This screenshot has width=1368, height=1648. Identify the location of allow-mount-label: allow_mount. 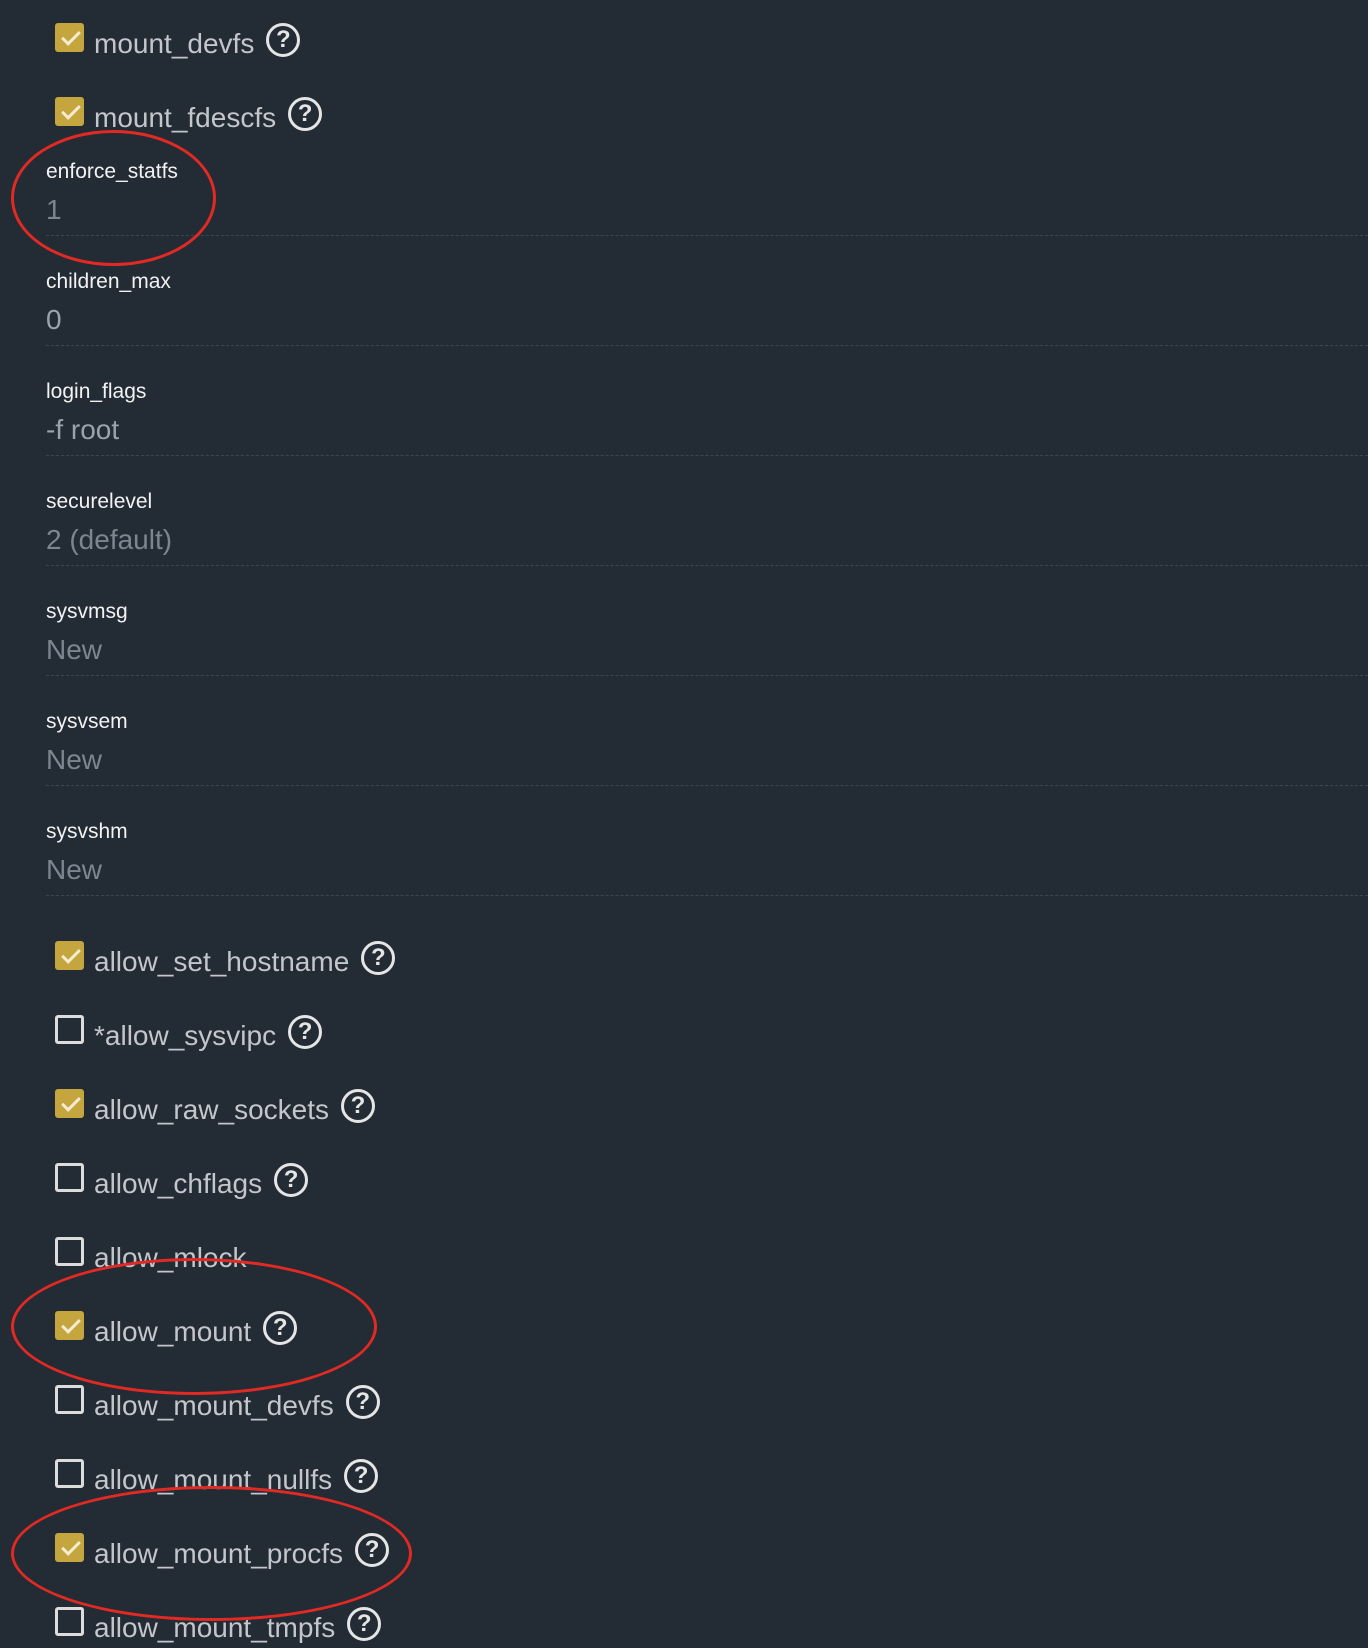
(172, 1332).